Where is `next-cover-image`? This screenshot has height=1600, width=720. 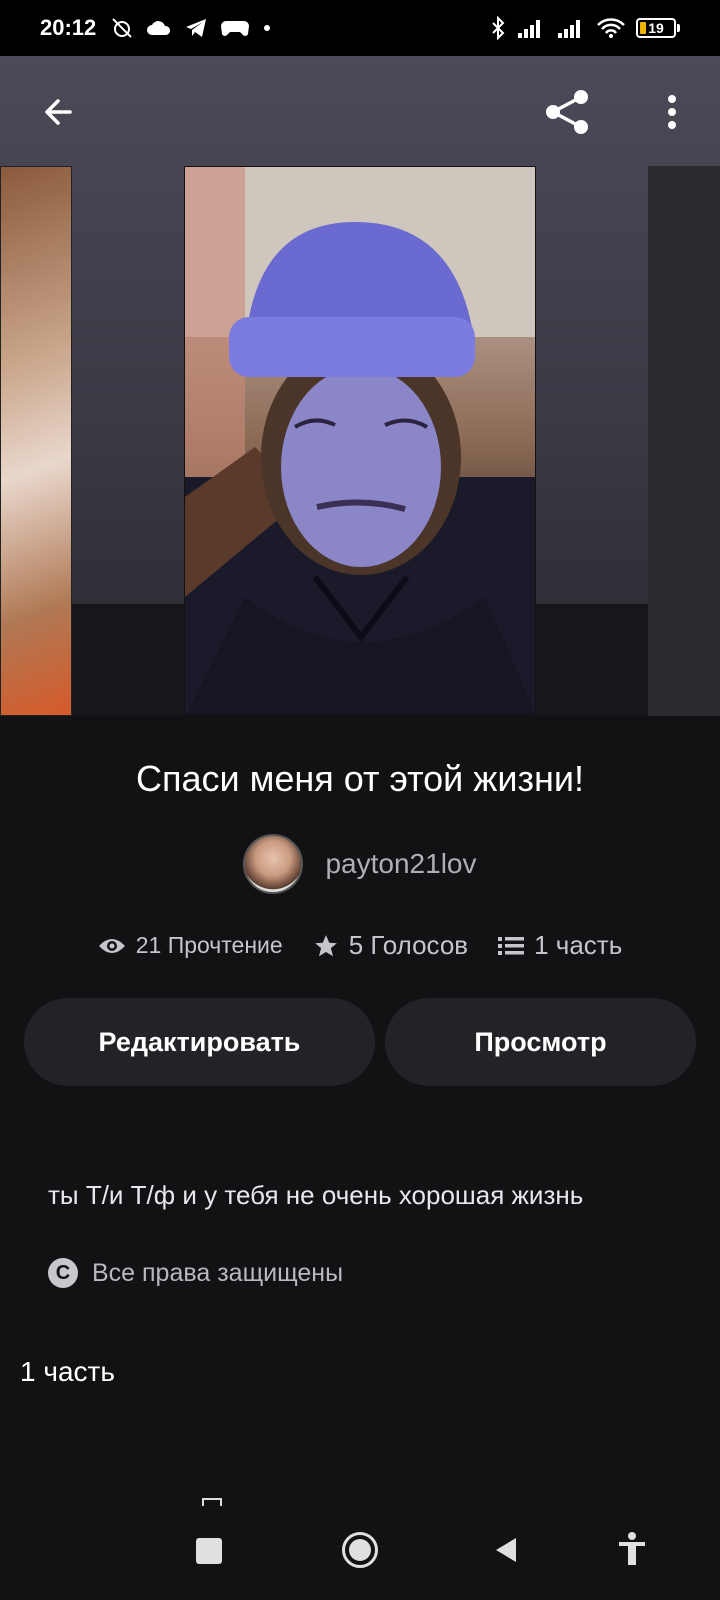 next-cover-image is located at coordinates (684, 441).